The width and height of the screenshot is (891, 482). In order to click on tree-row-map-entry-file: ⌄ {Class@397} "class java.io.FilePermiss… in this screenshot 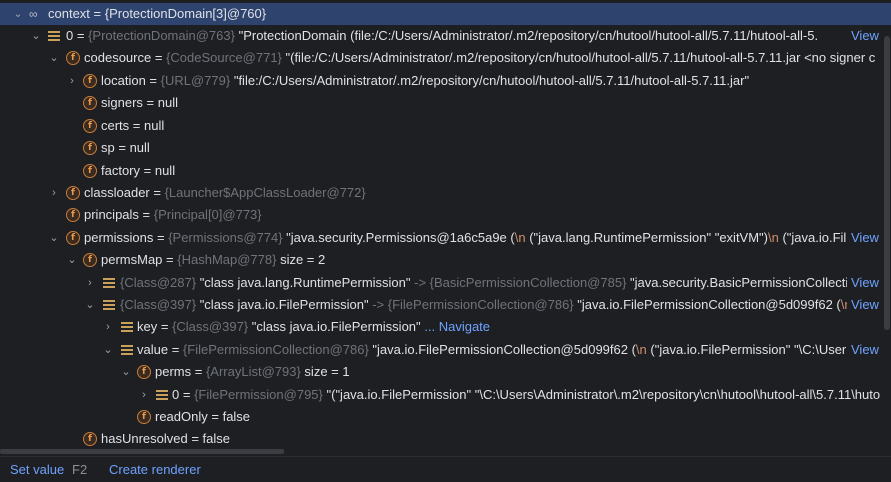, I will do `click(445, 305)`.